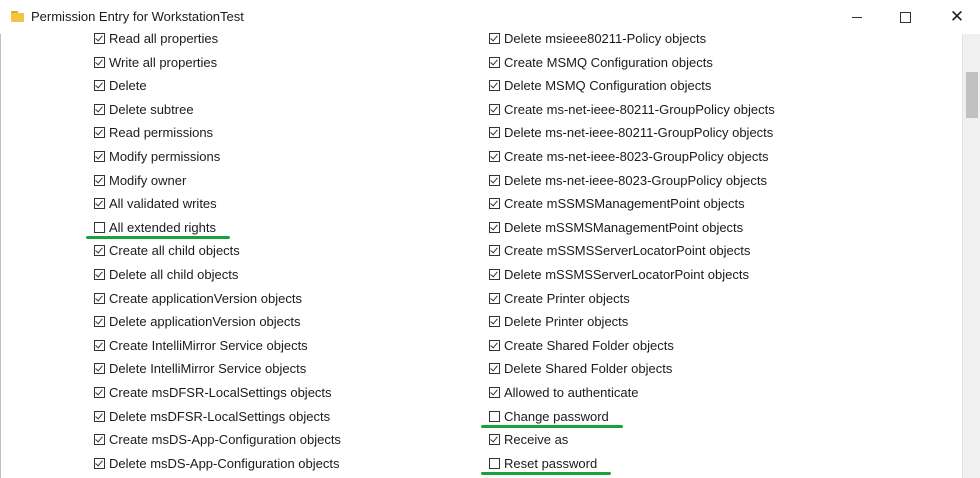 Image resolution: width=980 pixels, height=478 pixels. I want to click on permission-right-9: Create mSSMSServerLocatorPoint objects, so click(619, 250).